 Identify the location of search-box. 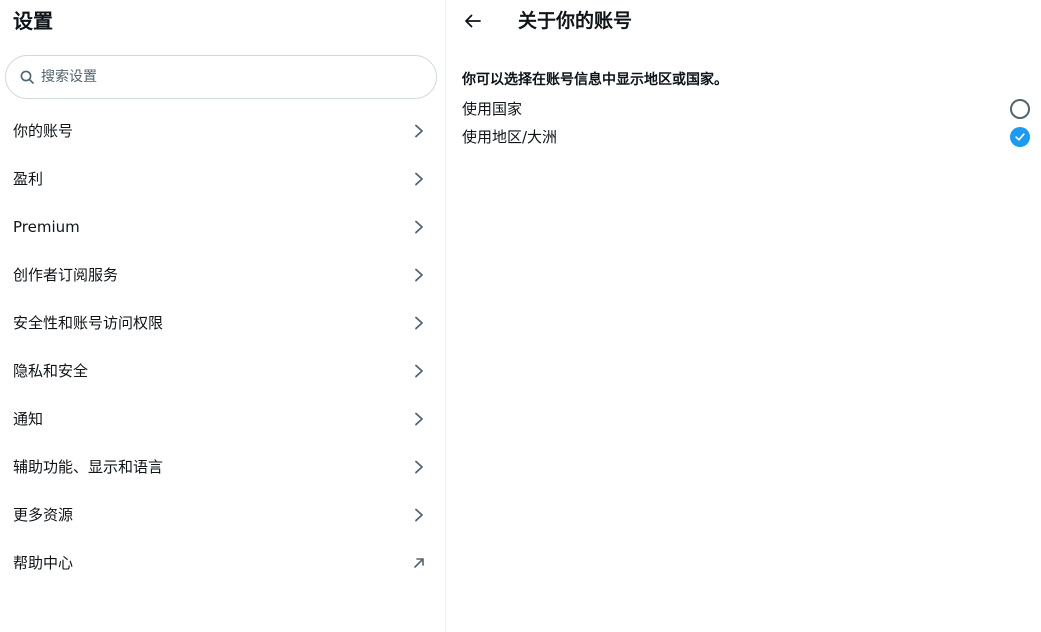
(221, 77).